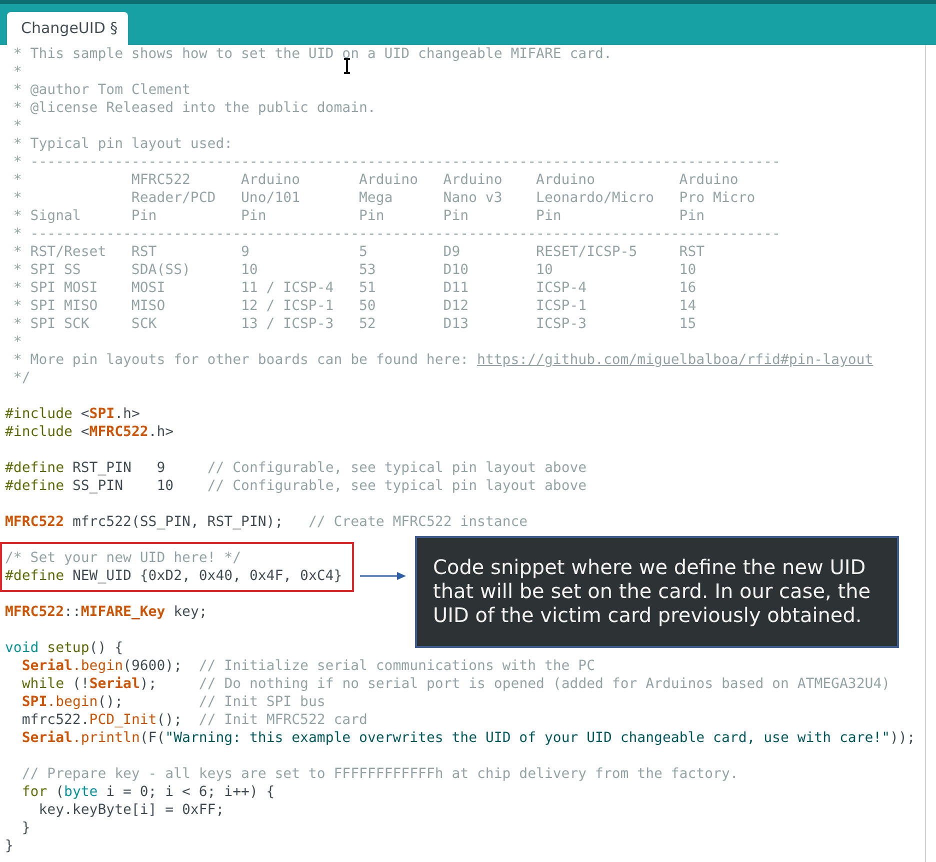 This screenshot has height=862, width=936. Describe the element at coordinates (384, 198) in the screenshot. I see `code-line: * Reader/PCD Uno/101 Mega Nano v3 Leonardo/Micro Pro Micro` at that location.